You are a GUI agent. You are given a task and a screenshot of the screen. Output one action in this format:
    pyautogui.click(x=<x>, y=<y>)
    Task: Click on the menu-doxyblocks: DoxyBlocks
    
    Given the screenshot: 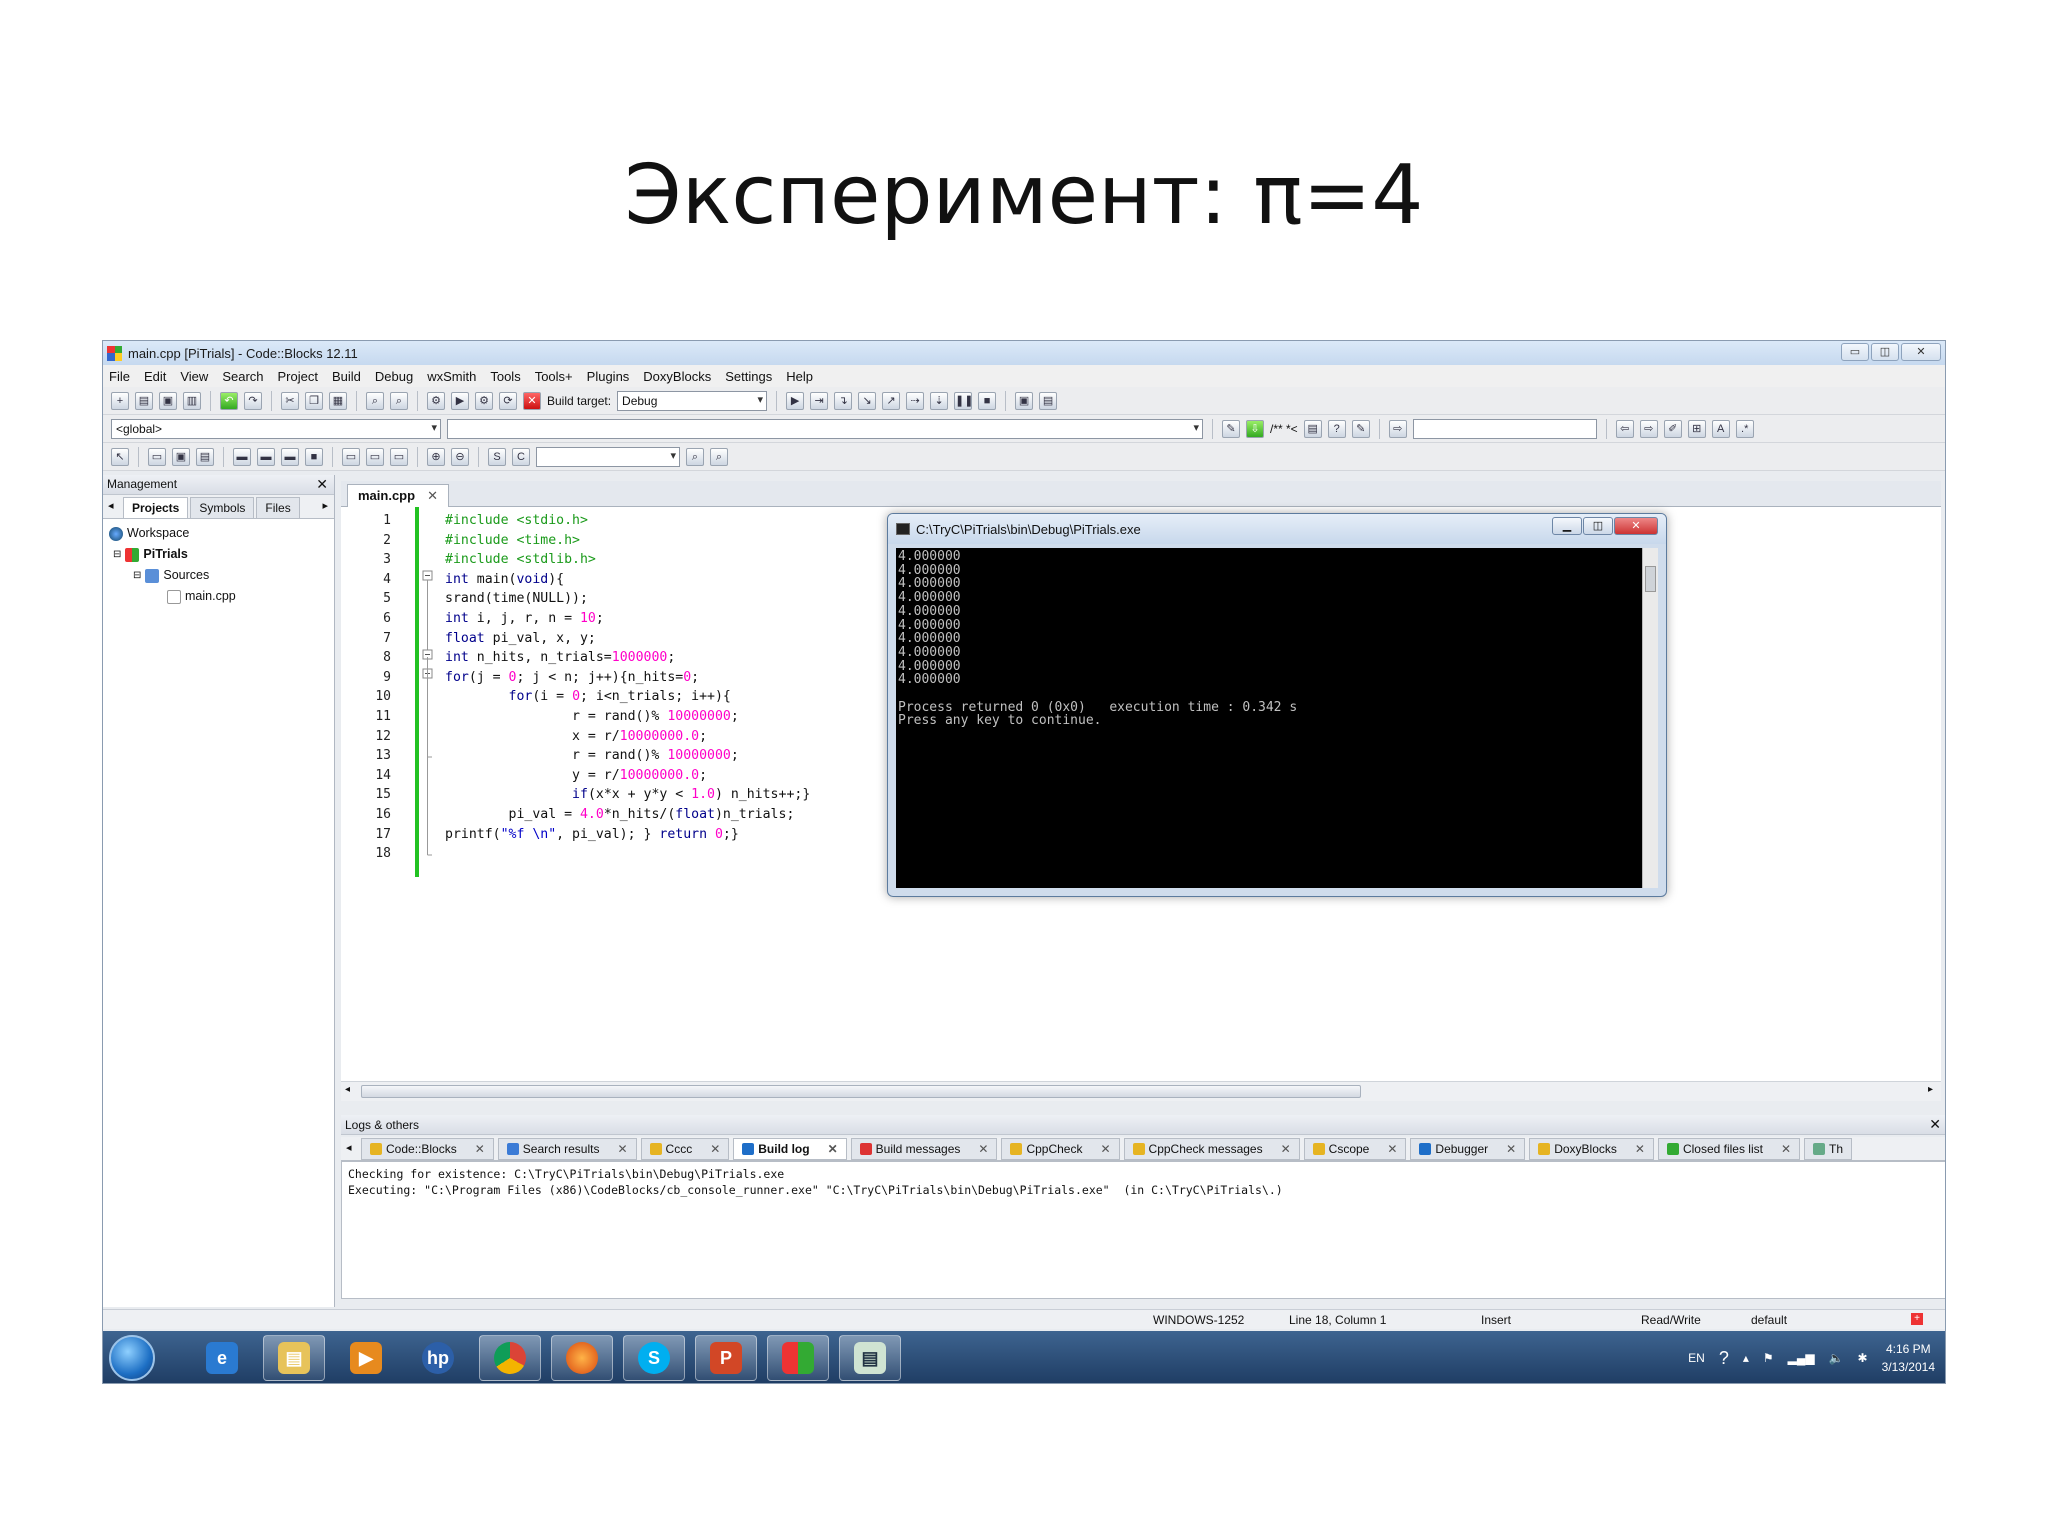 What is the action you would take?
    pyautogui.click(x=677, y=376)
    